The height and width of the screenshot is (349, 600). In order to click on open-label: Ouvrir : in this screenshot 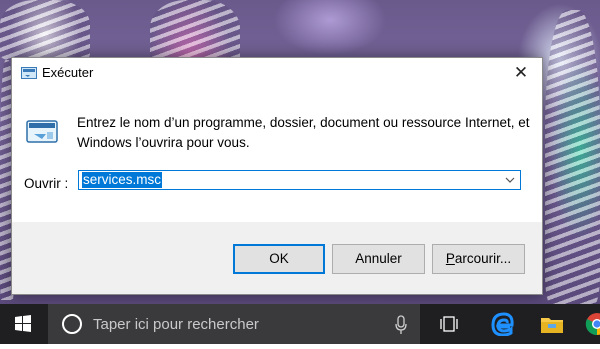, I will do `click(46, 183)`.